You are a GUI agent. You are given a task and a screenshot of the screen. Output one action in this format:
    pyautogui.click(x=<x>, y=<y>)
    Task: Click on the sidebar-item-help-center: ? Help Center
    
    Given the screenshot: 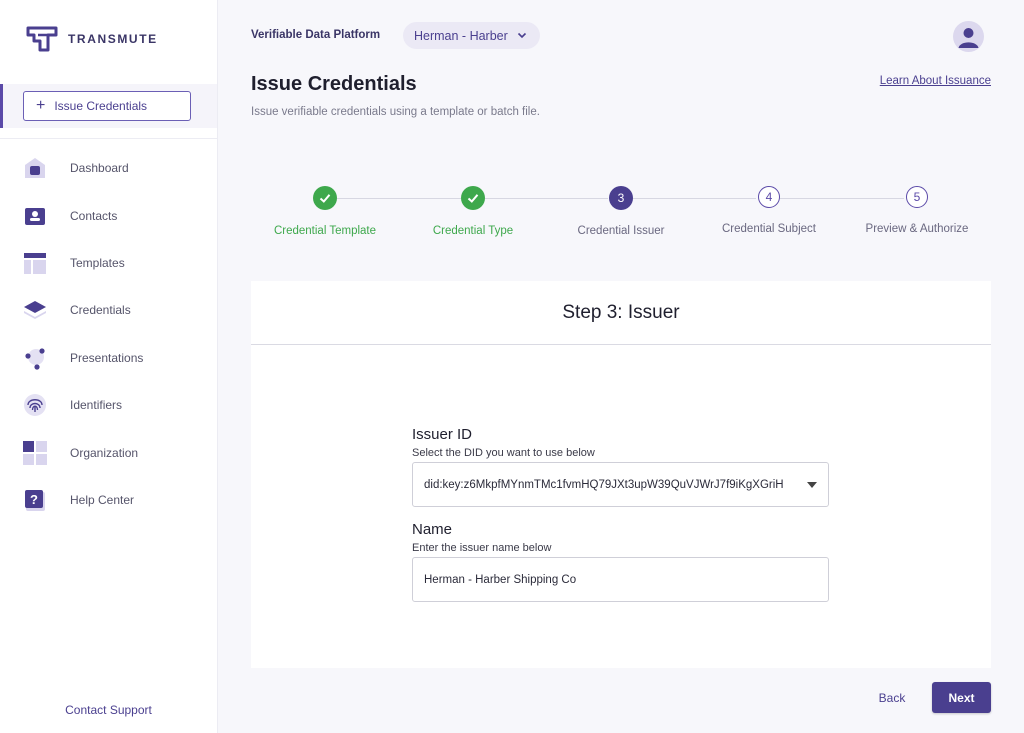 What is the action you would take?
    pyautogui.click(x=108, y=500)
    